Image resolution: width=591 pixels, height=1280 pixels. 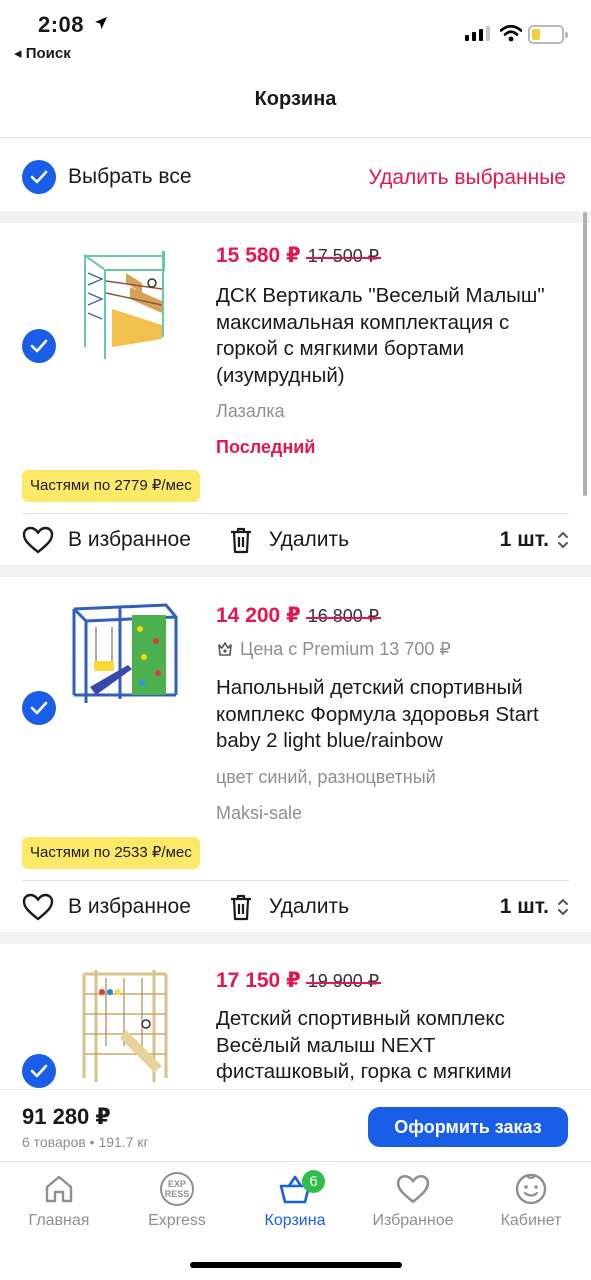 What do you see at coordinates (345, 649) in the screenshot?
I see `premium-price-label: Цена с Premium 13 700 ₽` at bounding box center [345, 649].